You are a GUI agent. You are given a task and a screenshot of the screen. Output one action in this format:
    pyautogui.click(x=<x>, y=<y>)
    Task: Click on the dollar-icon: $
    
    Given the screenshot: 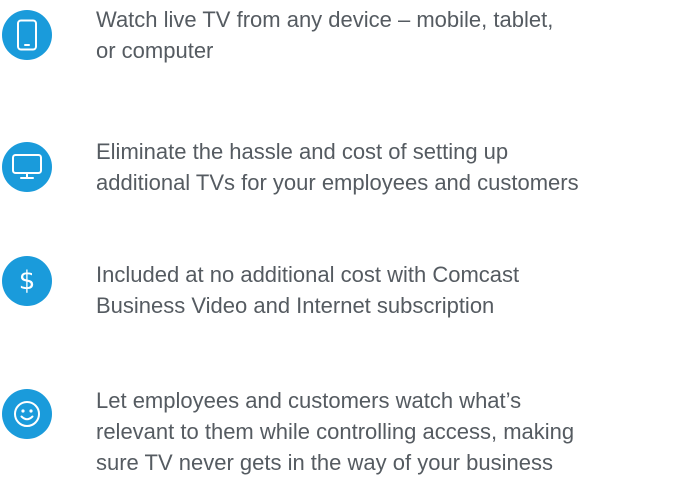 What is the action you would take?
    pyautogui.click(x=27, y=281)
    